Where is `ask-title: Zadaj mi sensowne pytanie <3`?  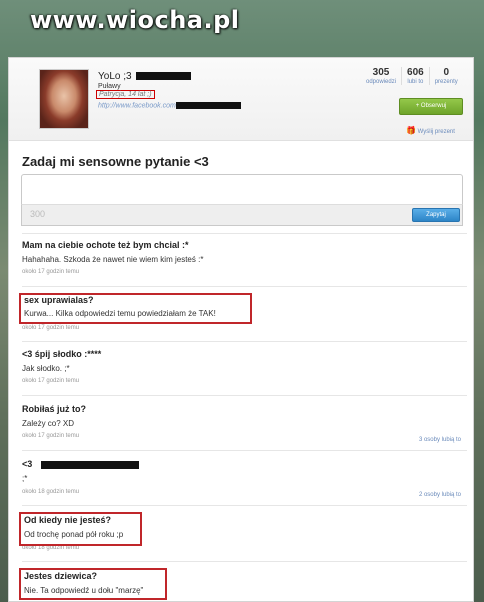 ask-title: Zadaj mi sensowne pytanie <3 is located at coordinates (115, 161).